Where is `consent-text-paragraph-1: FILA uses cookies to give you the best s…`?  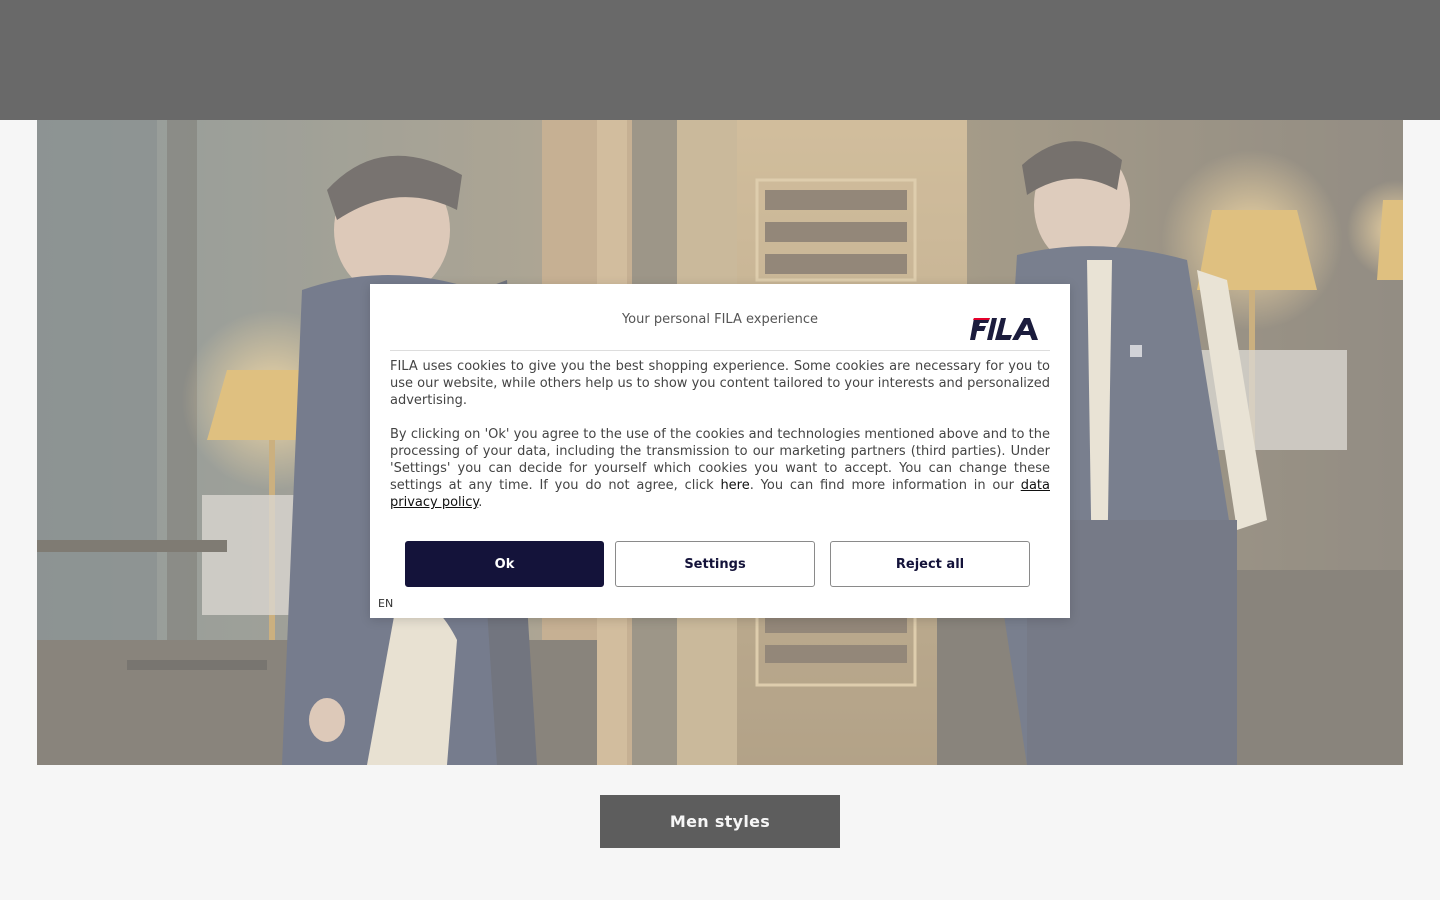 consent-text-paragraph-1: FILA uses cookies to give you the best s… is located at coordinates (720, 383).